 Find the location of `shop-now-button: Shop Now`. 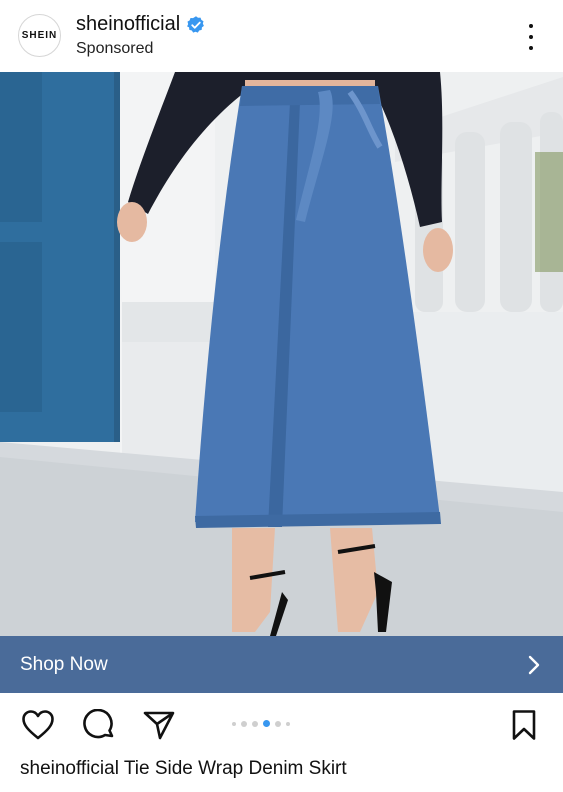

shop-now-button: Shop Now is located at coordinates (281, 664).